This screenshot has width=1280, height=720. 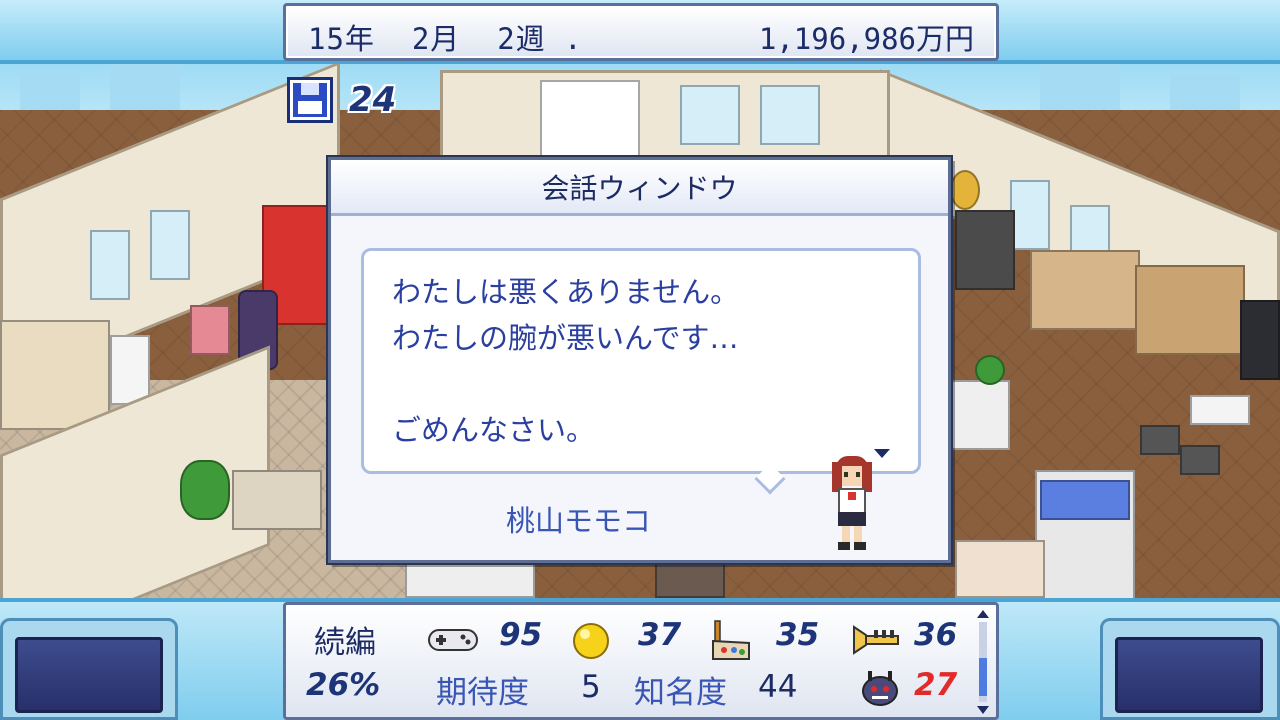 I want to click on progress-percent: 26%, so click(x=343, y=685).